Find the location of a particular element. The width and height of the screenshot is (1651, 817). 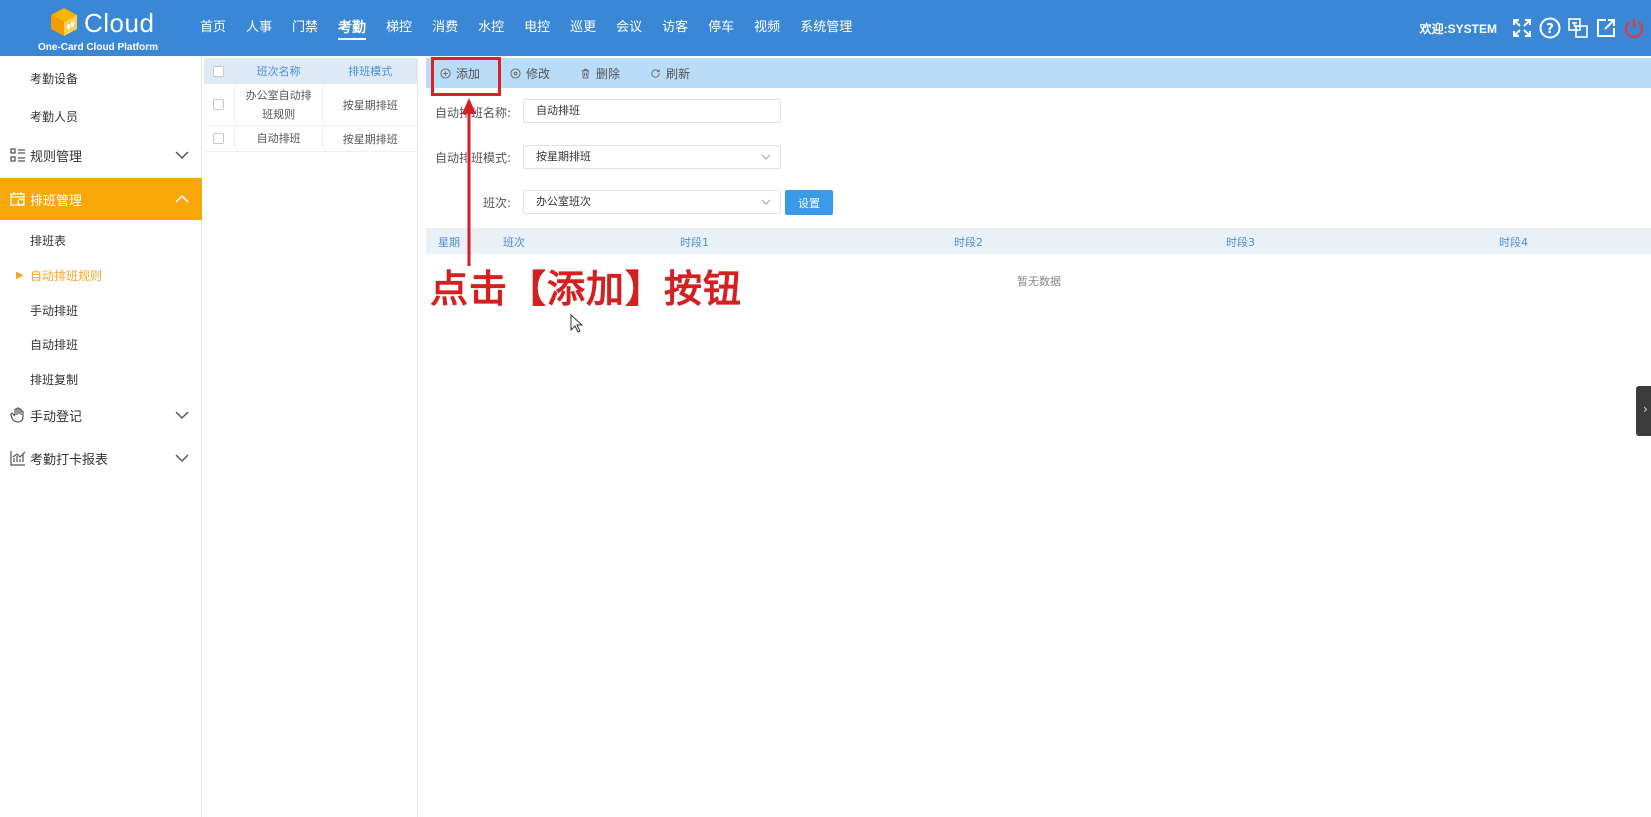

nav-item-parking: 停车 is located at coordinates (721, 28).